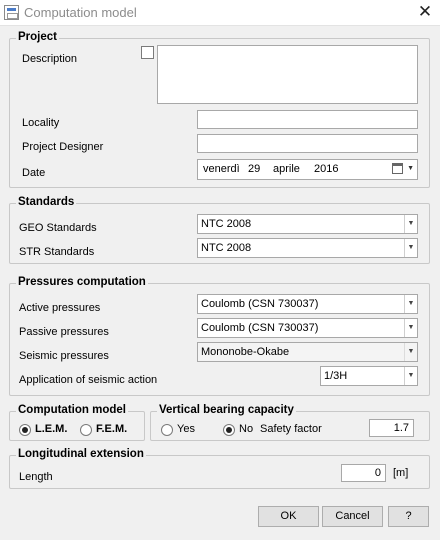  Describe the element at coordinates (57, 252) in the screenshot. I see `str-standards-label: STR Standards` at that location.